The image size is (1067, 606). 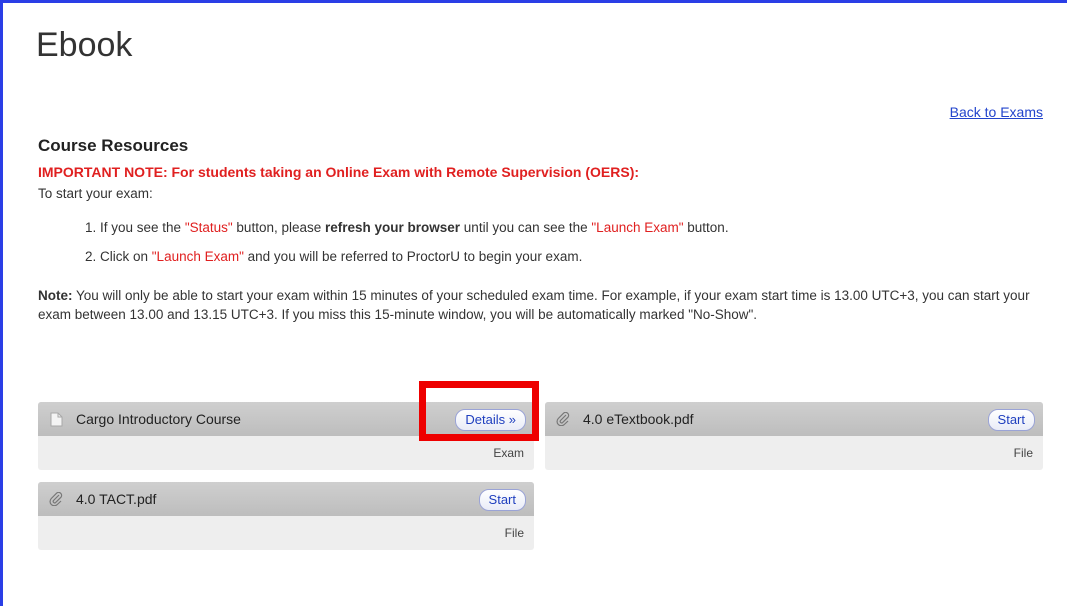 I want to click on tile-header: 4.0 TACT.pdf Start, so click(x=286, y=499).